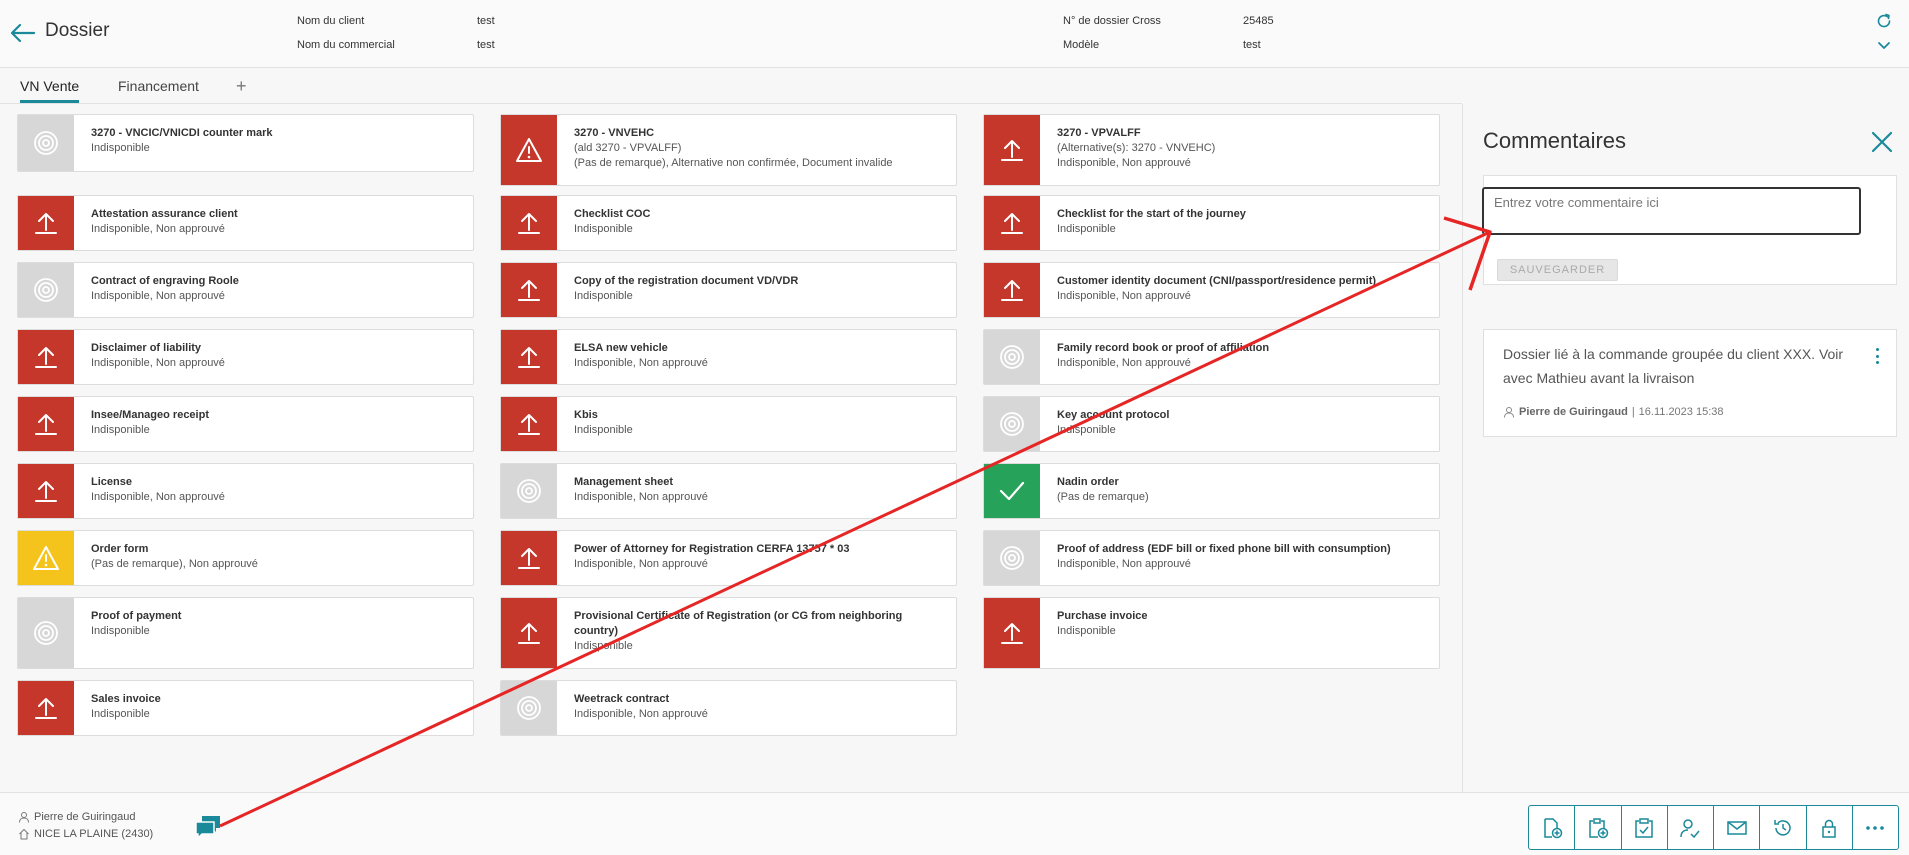 The height and width of the screenshot is (855, 1909). I want to click on history-button, so click(1783, 827).